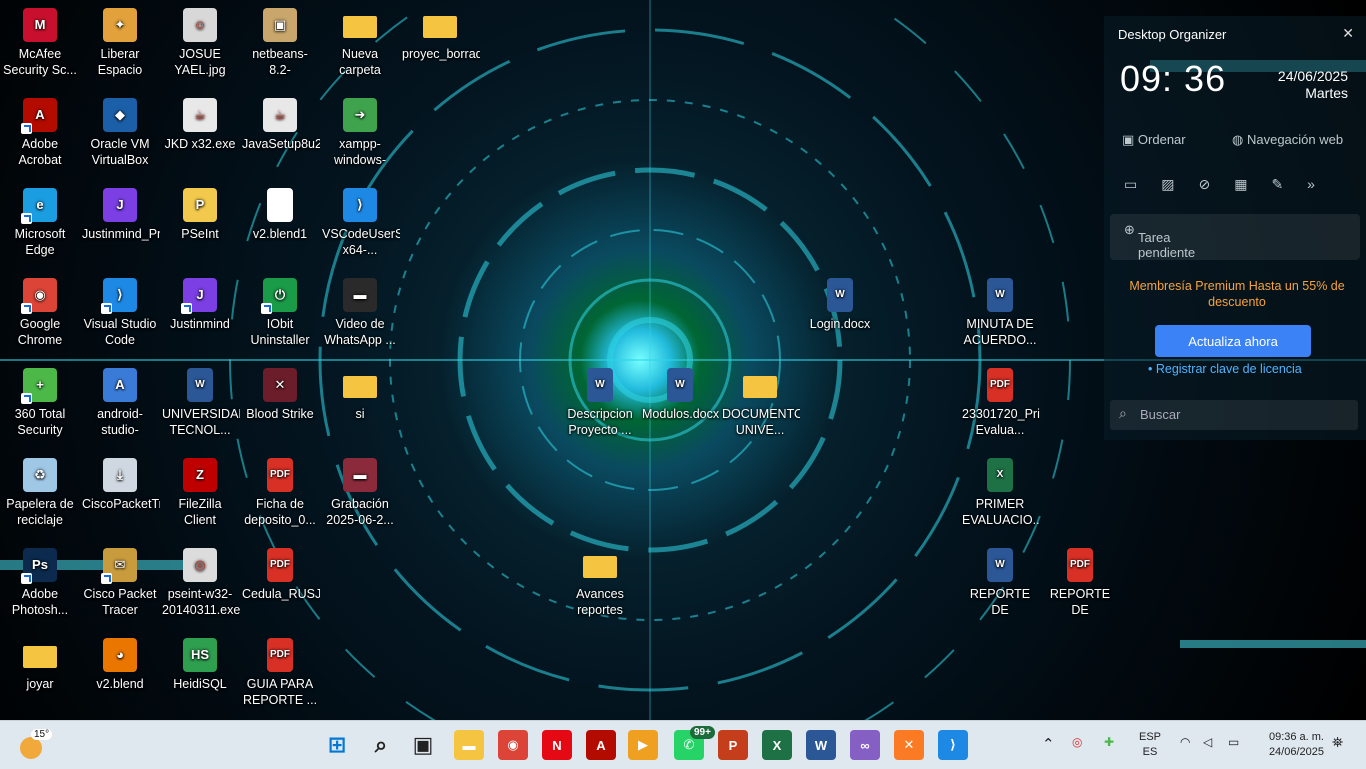 This screenshot has height=769, width=1366. What do you see at coordinates (1287, 140) in the screenshot?
I see `web-navigation-button: ◍ Navegación web` at bounding box center [1287, 140].